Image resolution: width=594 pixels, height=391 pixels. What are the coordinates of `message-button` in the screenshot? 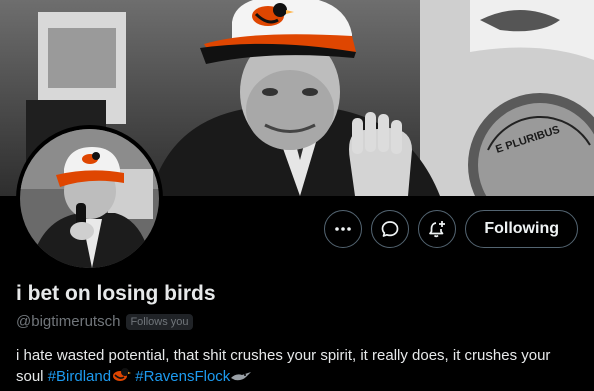 It's located at (390, 229).